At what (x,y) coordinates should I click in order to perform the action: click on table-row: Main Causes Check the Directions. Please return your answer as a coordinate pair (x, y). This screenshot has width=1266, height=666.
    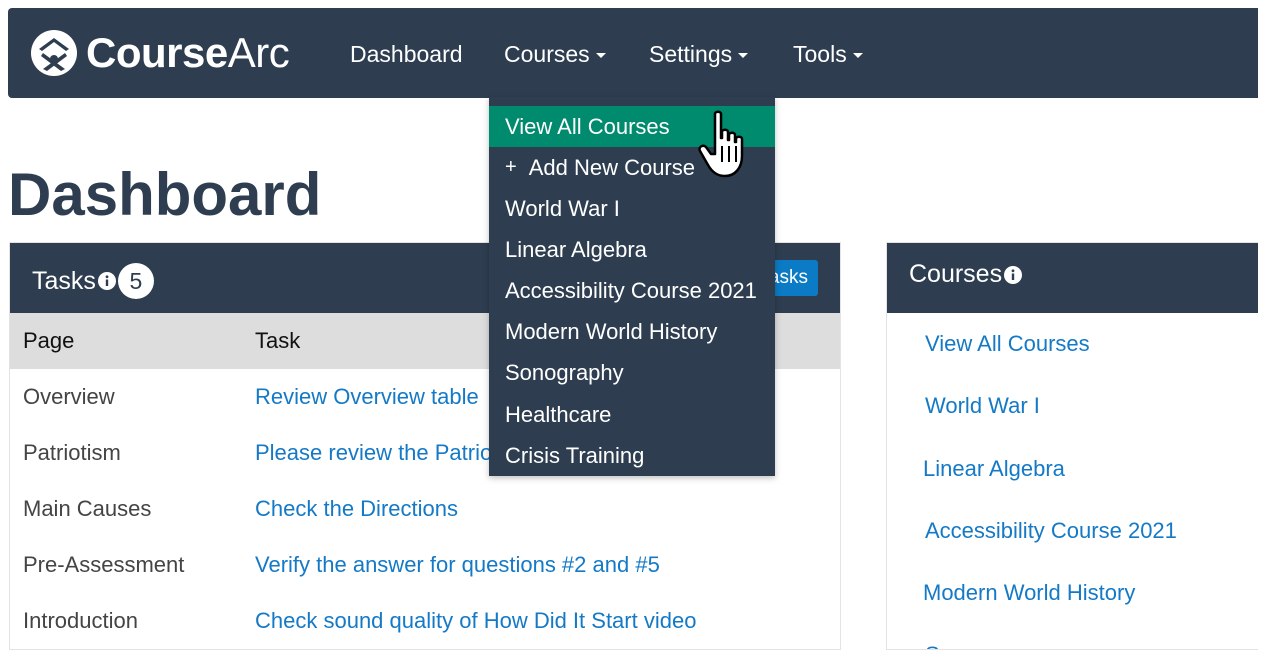
    Looking at the image, I should click on (425, 509).